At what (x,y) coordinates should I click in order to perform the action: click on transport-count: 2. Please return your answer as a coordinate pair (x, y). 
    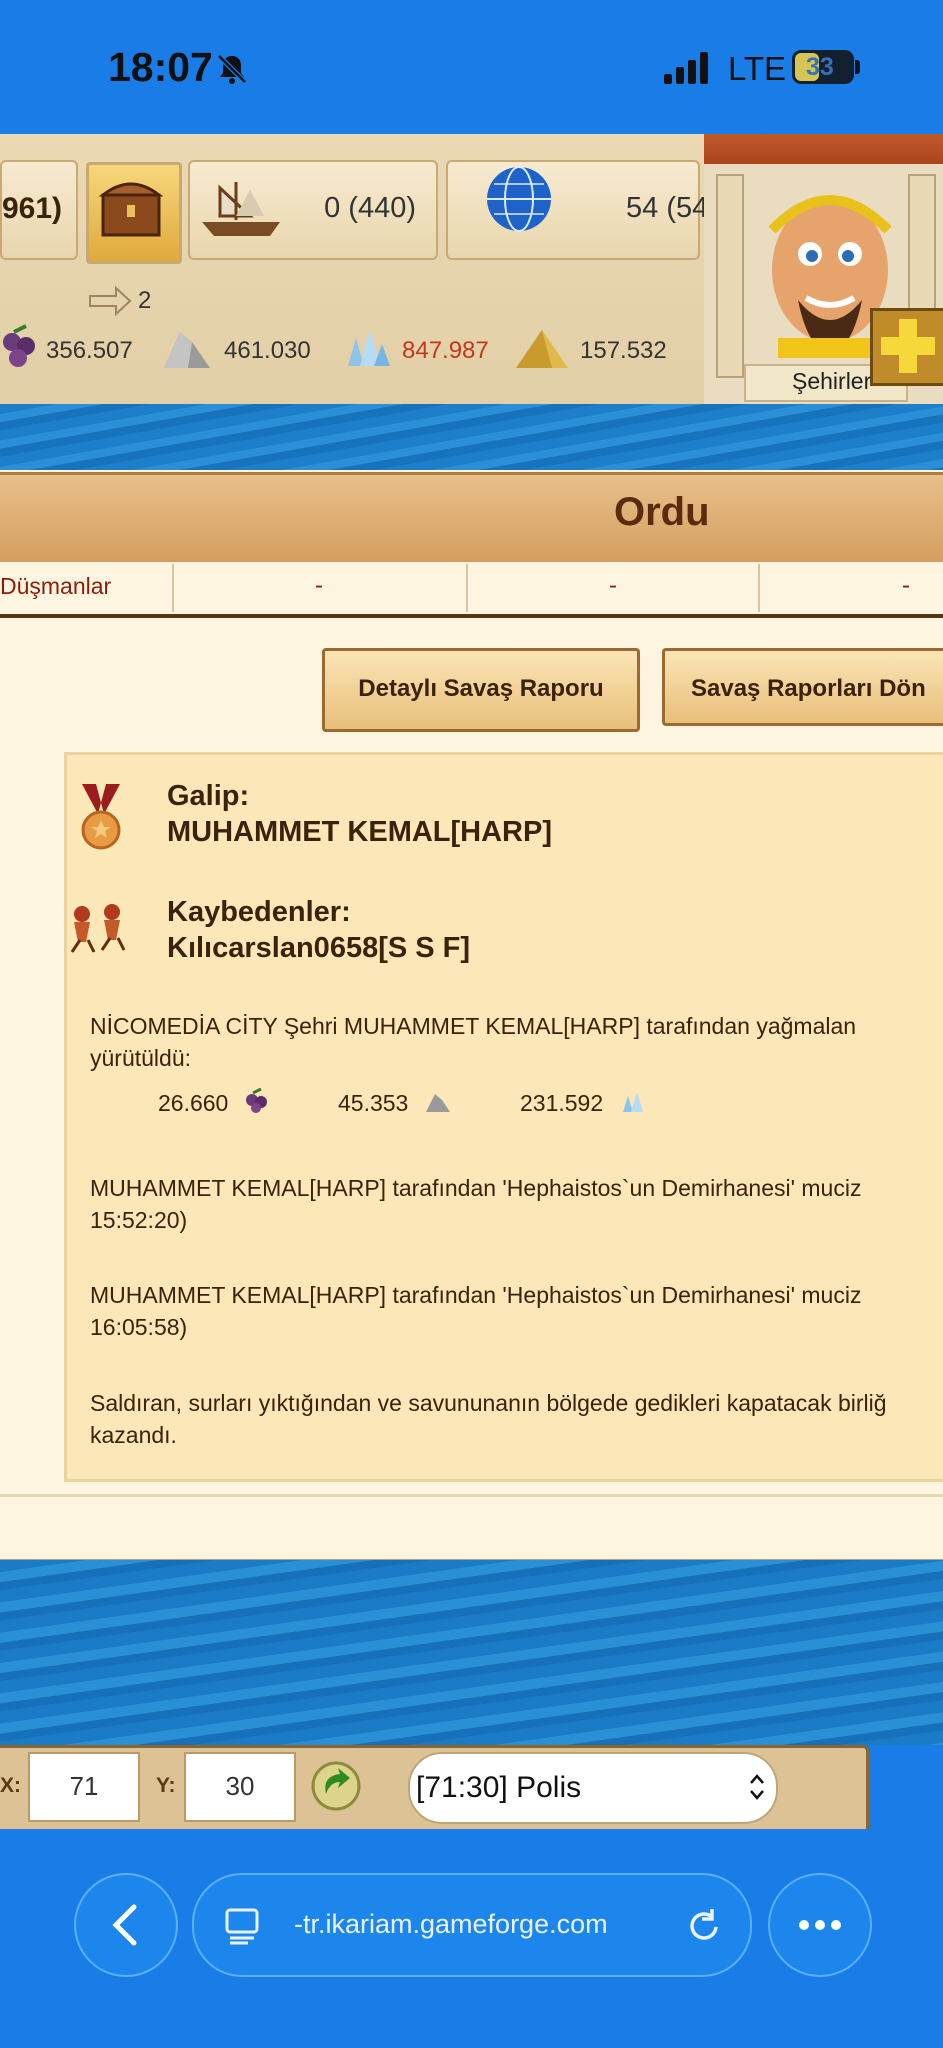
    Looking at the image, I should click on (145, 300).